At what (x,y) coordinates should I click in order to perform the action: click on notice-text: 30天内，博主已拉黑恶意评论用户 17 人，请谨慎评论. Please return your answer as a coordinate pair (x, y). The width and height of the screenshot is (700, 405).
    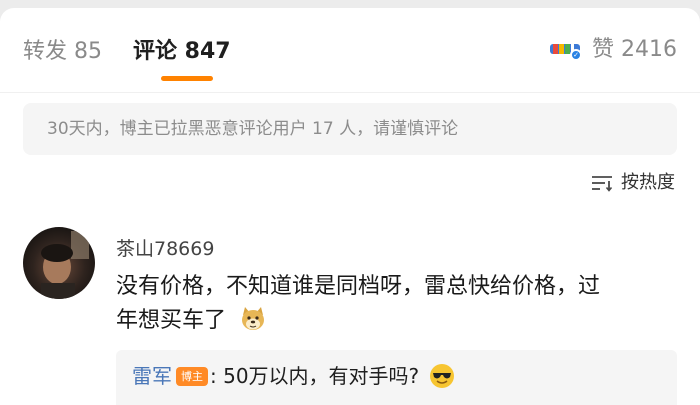
    Looking at the image, I should click on (253, 129).